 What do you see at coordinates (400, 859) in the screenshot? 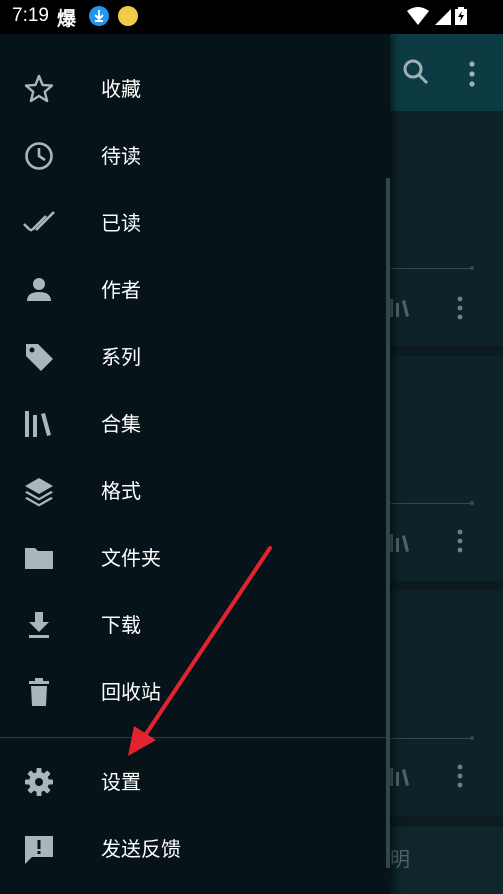
I see `bottom-tab-label: 明` at bounding box center [400, 859].